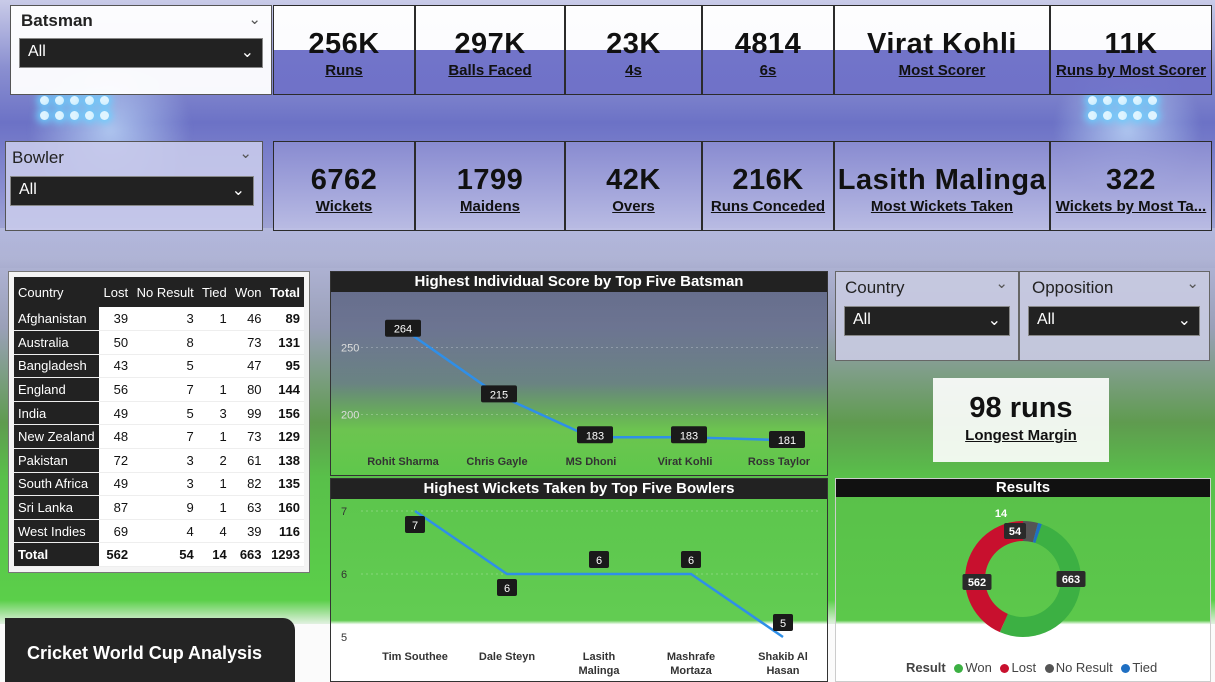 Image resolution: width=1215 pixels, height=682 pixels. What do you see at coordinates (284, 319) in the screenshot?
I see `cell-total: 89` at bounding box center [284, 319].